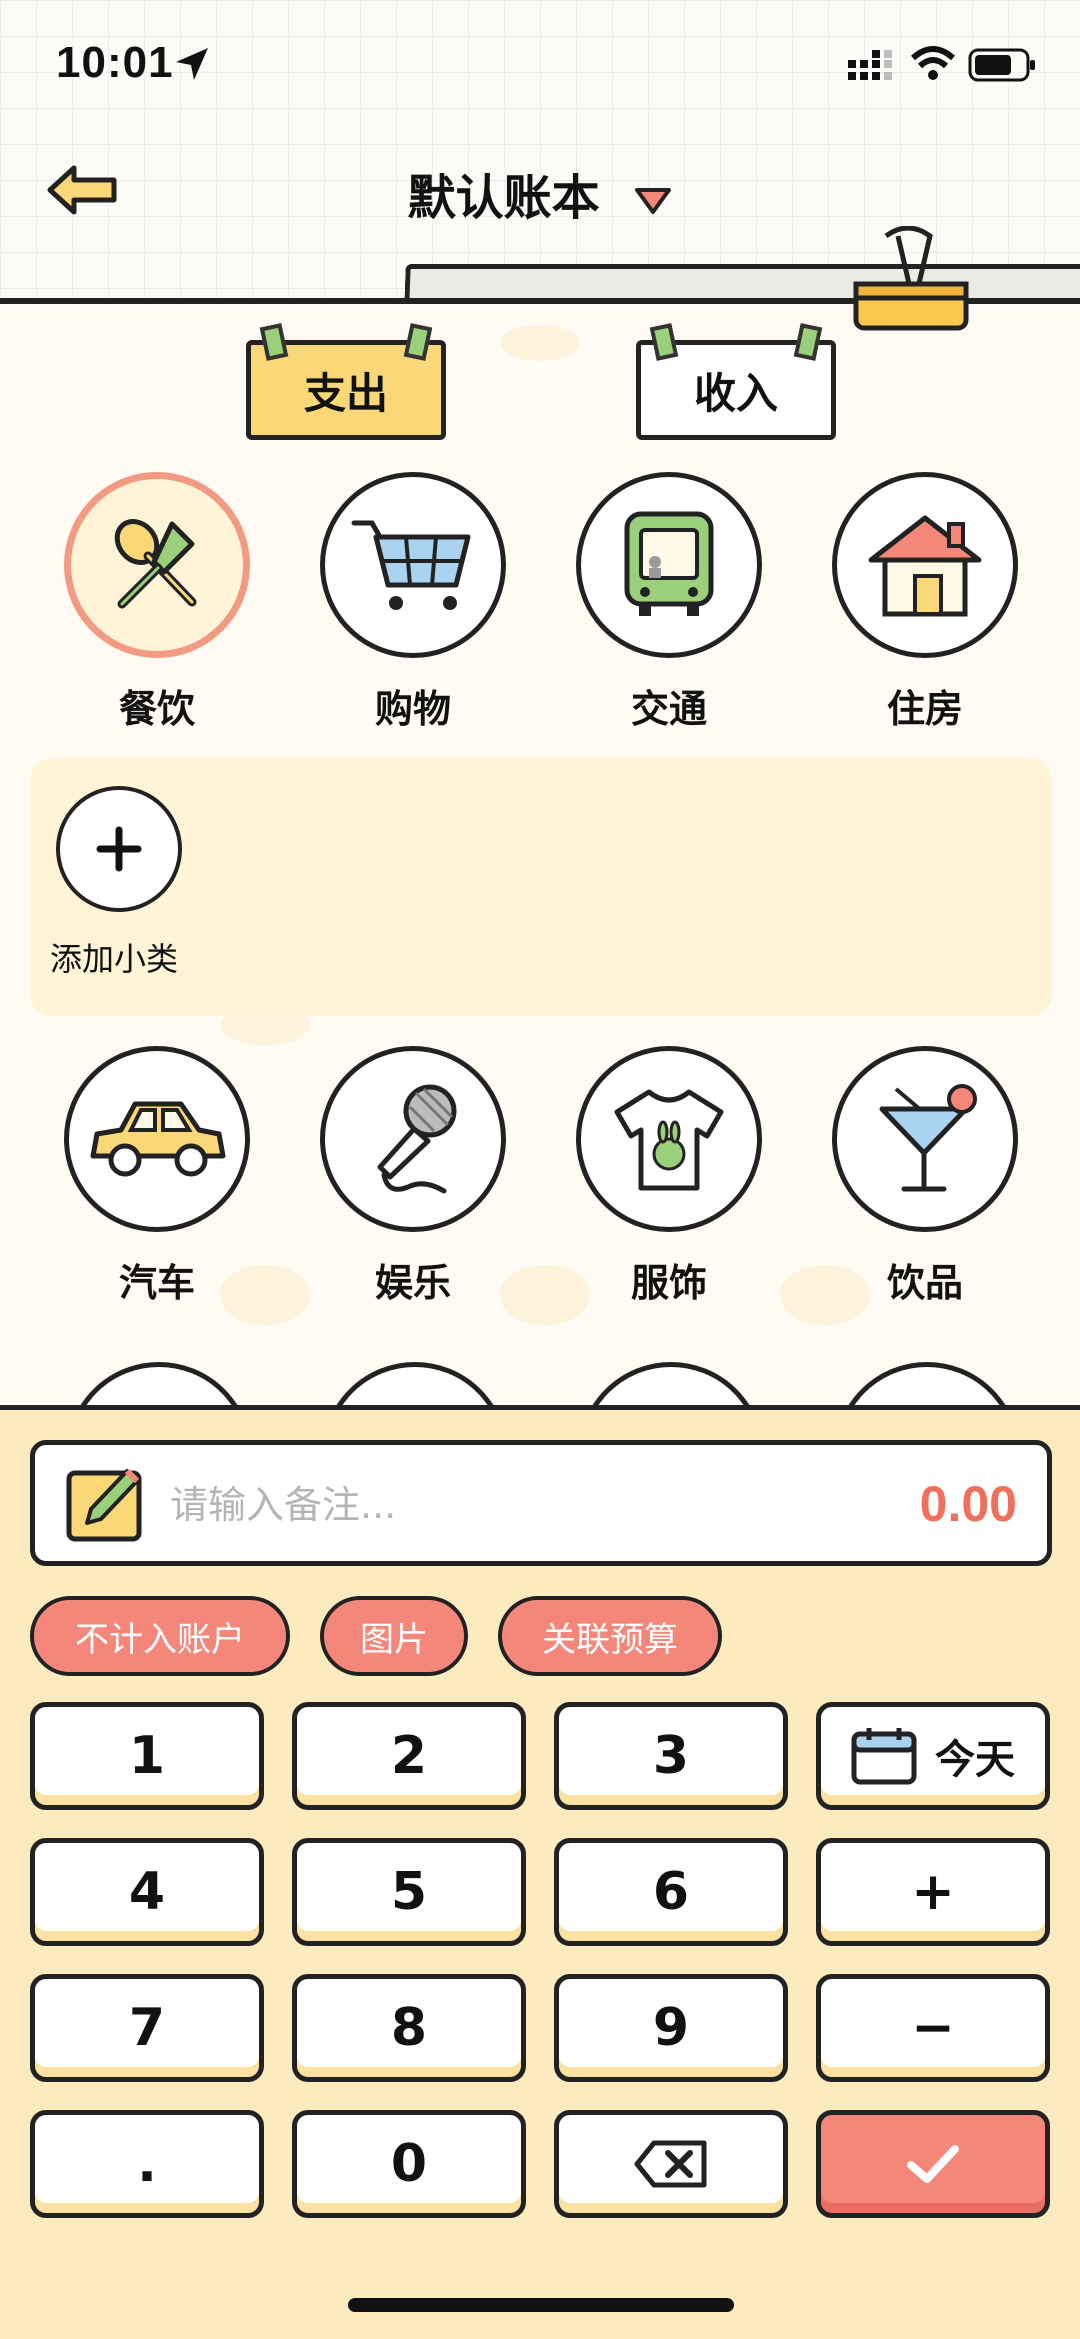 The width and height of the screenshot is (1080, 2339). I want to click on cocktail-icon, so click(928, 1138).